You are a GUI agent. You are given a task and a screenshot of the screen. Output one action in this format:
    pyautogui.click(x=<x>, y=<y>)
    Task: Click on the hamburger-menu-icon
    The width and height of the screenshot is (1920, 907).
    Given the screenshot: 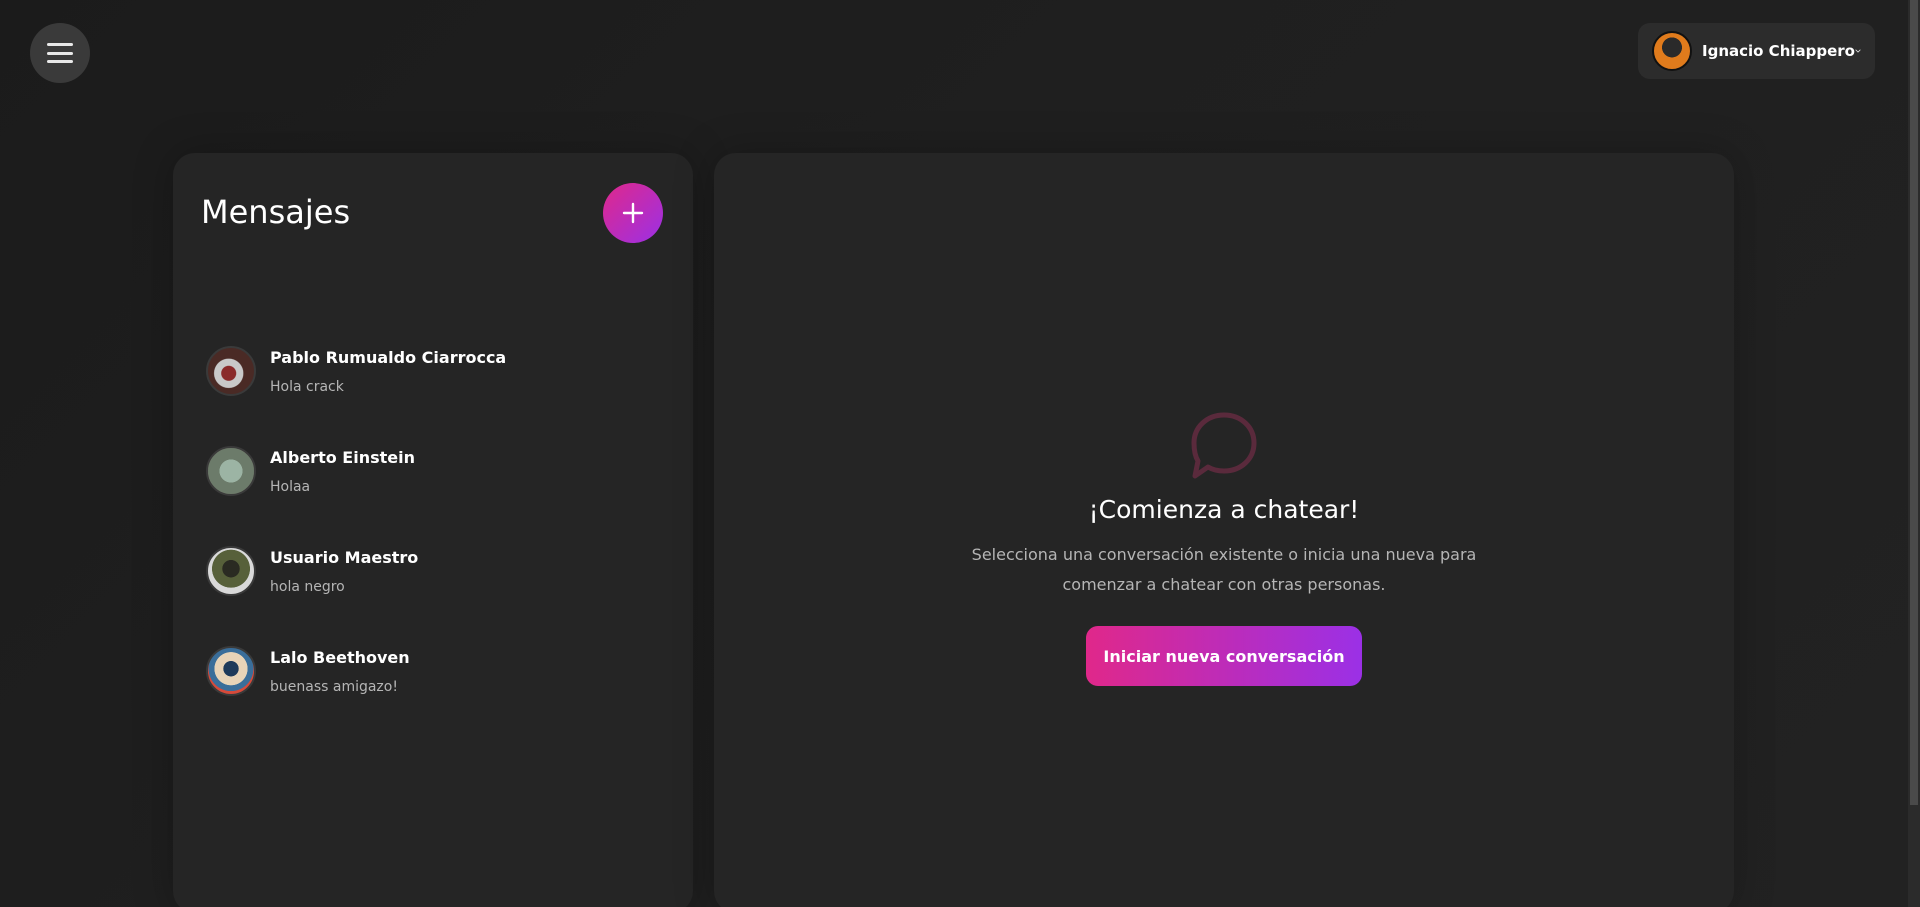 What is the action you would take?
    pyautogui.click(x=60, y=53)
    